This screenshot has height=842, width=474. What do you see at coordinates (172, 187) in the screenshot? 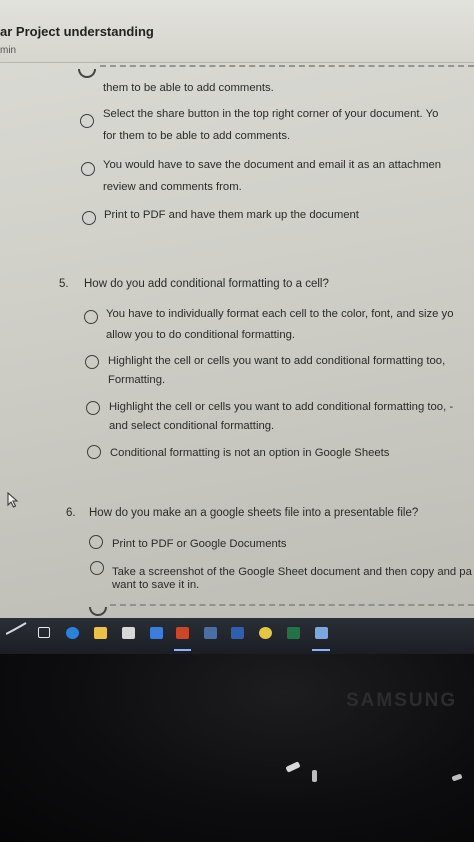
I see `option-text: review and comments from.` at bounding box center [172, 187].